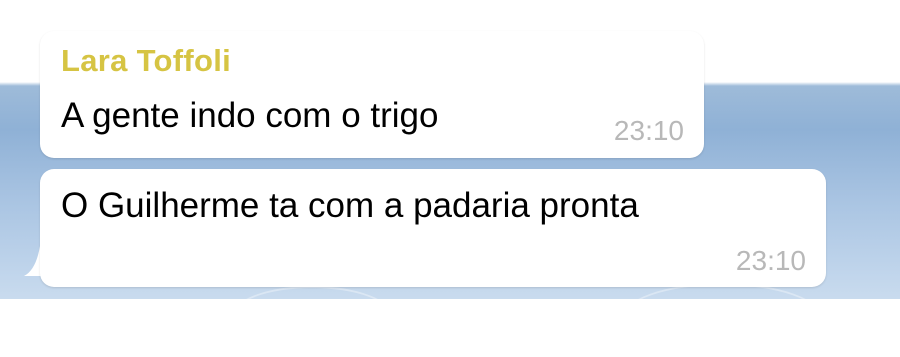  What do you see at coordinates (146, 61) in the screenshot?
I see `sender-name: Lara Toffoli` at bounding box center [146, 61].